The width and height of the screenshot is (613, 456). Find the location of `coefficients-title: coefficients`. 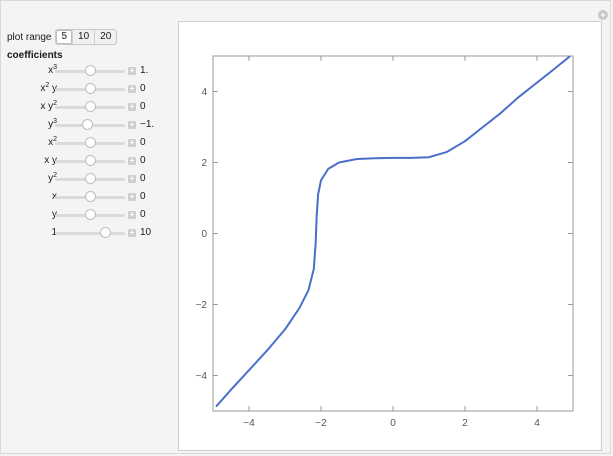

coefficients-title: coefficients is located at coordinates (35, 55).